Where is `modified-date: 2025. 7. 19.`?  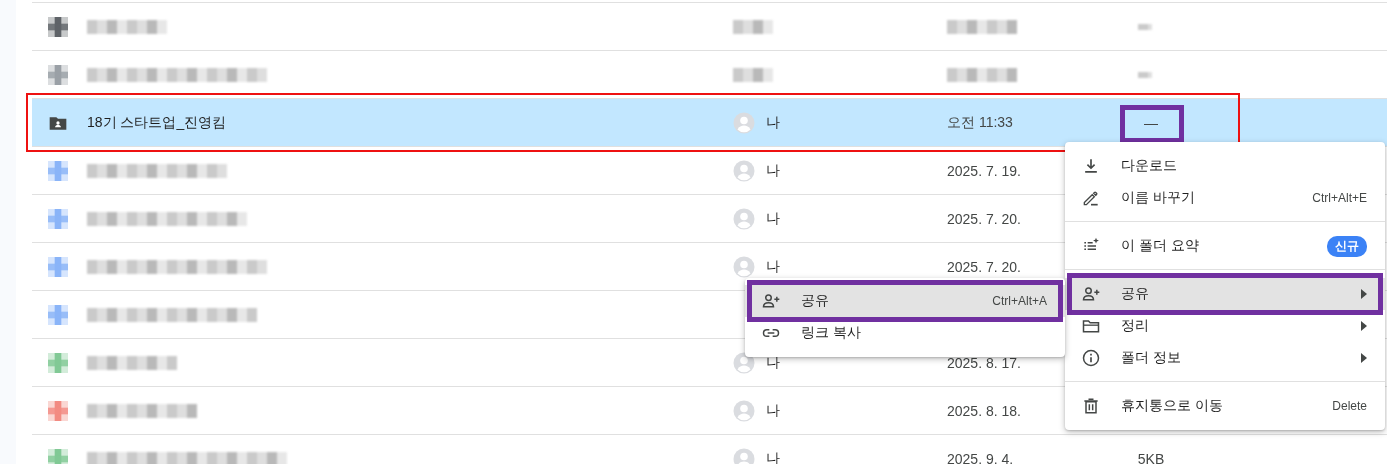
modified-date: 2025. 7. 19. is located at coordinates (984, 170).